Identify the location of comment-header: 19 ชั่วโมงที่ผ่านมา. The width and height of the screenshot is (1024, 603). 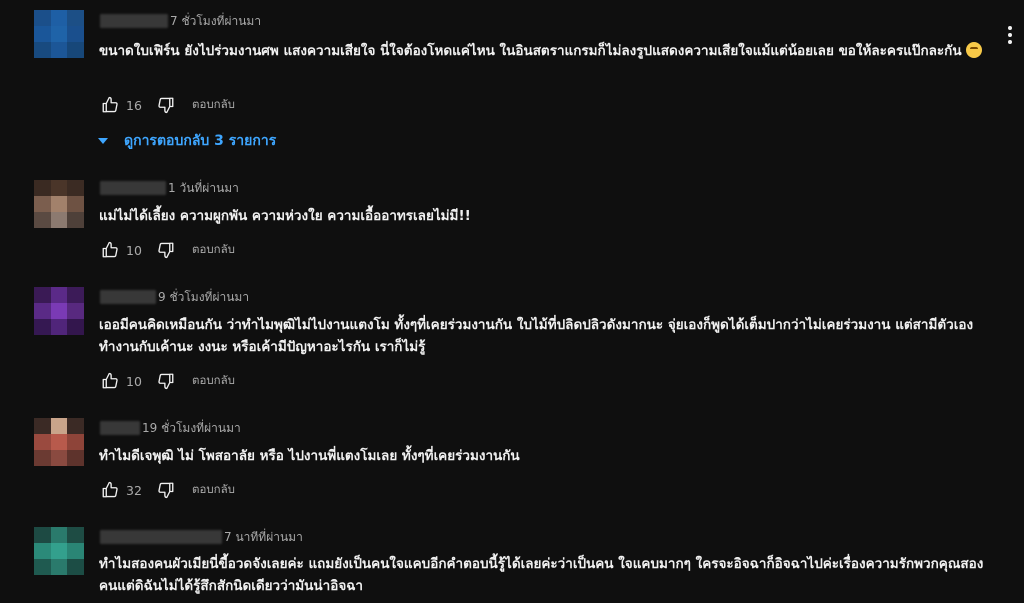
(170, 428).